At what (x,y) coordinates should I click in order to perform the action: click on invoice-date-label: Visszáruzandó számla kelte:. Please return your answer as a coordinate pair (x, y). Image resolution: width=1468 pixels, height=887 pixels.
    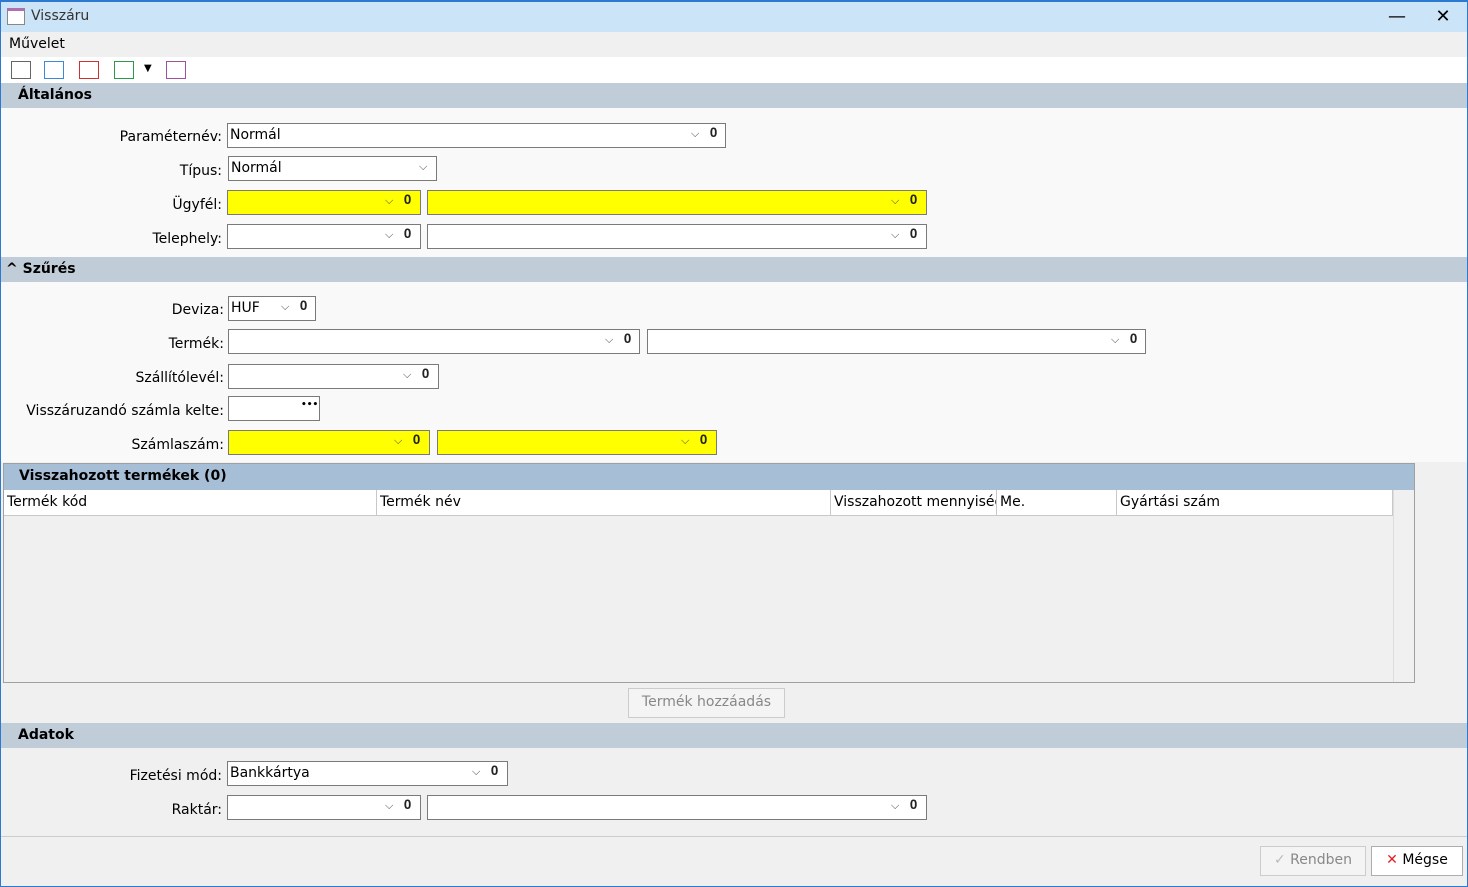
    Looking at the image, I should click on (125, 411).